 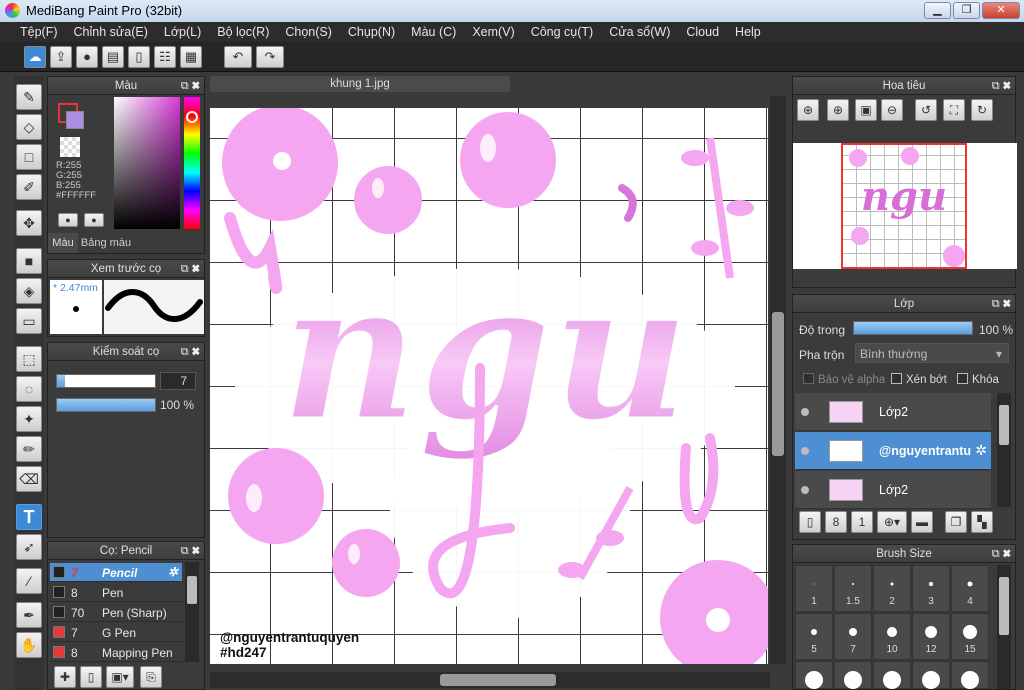 What do you see at coordinates (966, 10) in the screenshot?
I see `restore-button: ❐` at bounding box center [966, 10].